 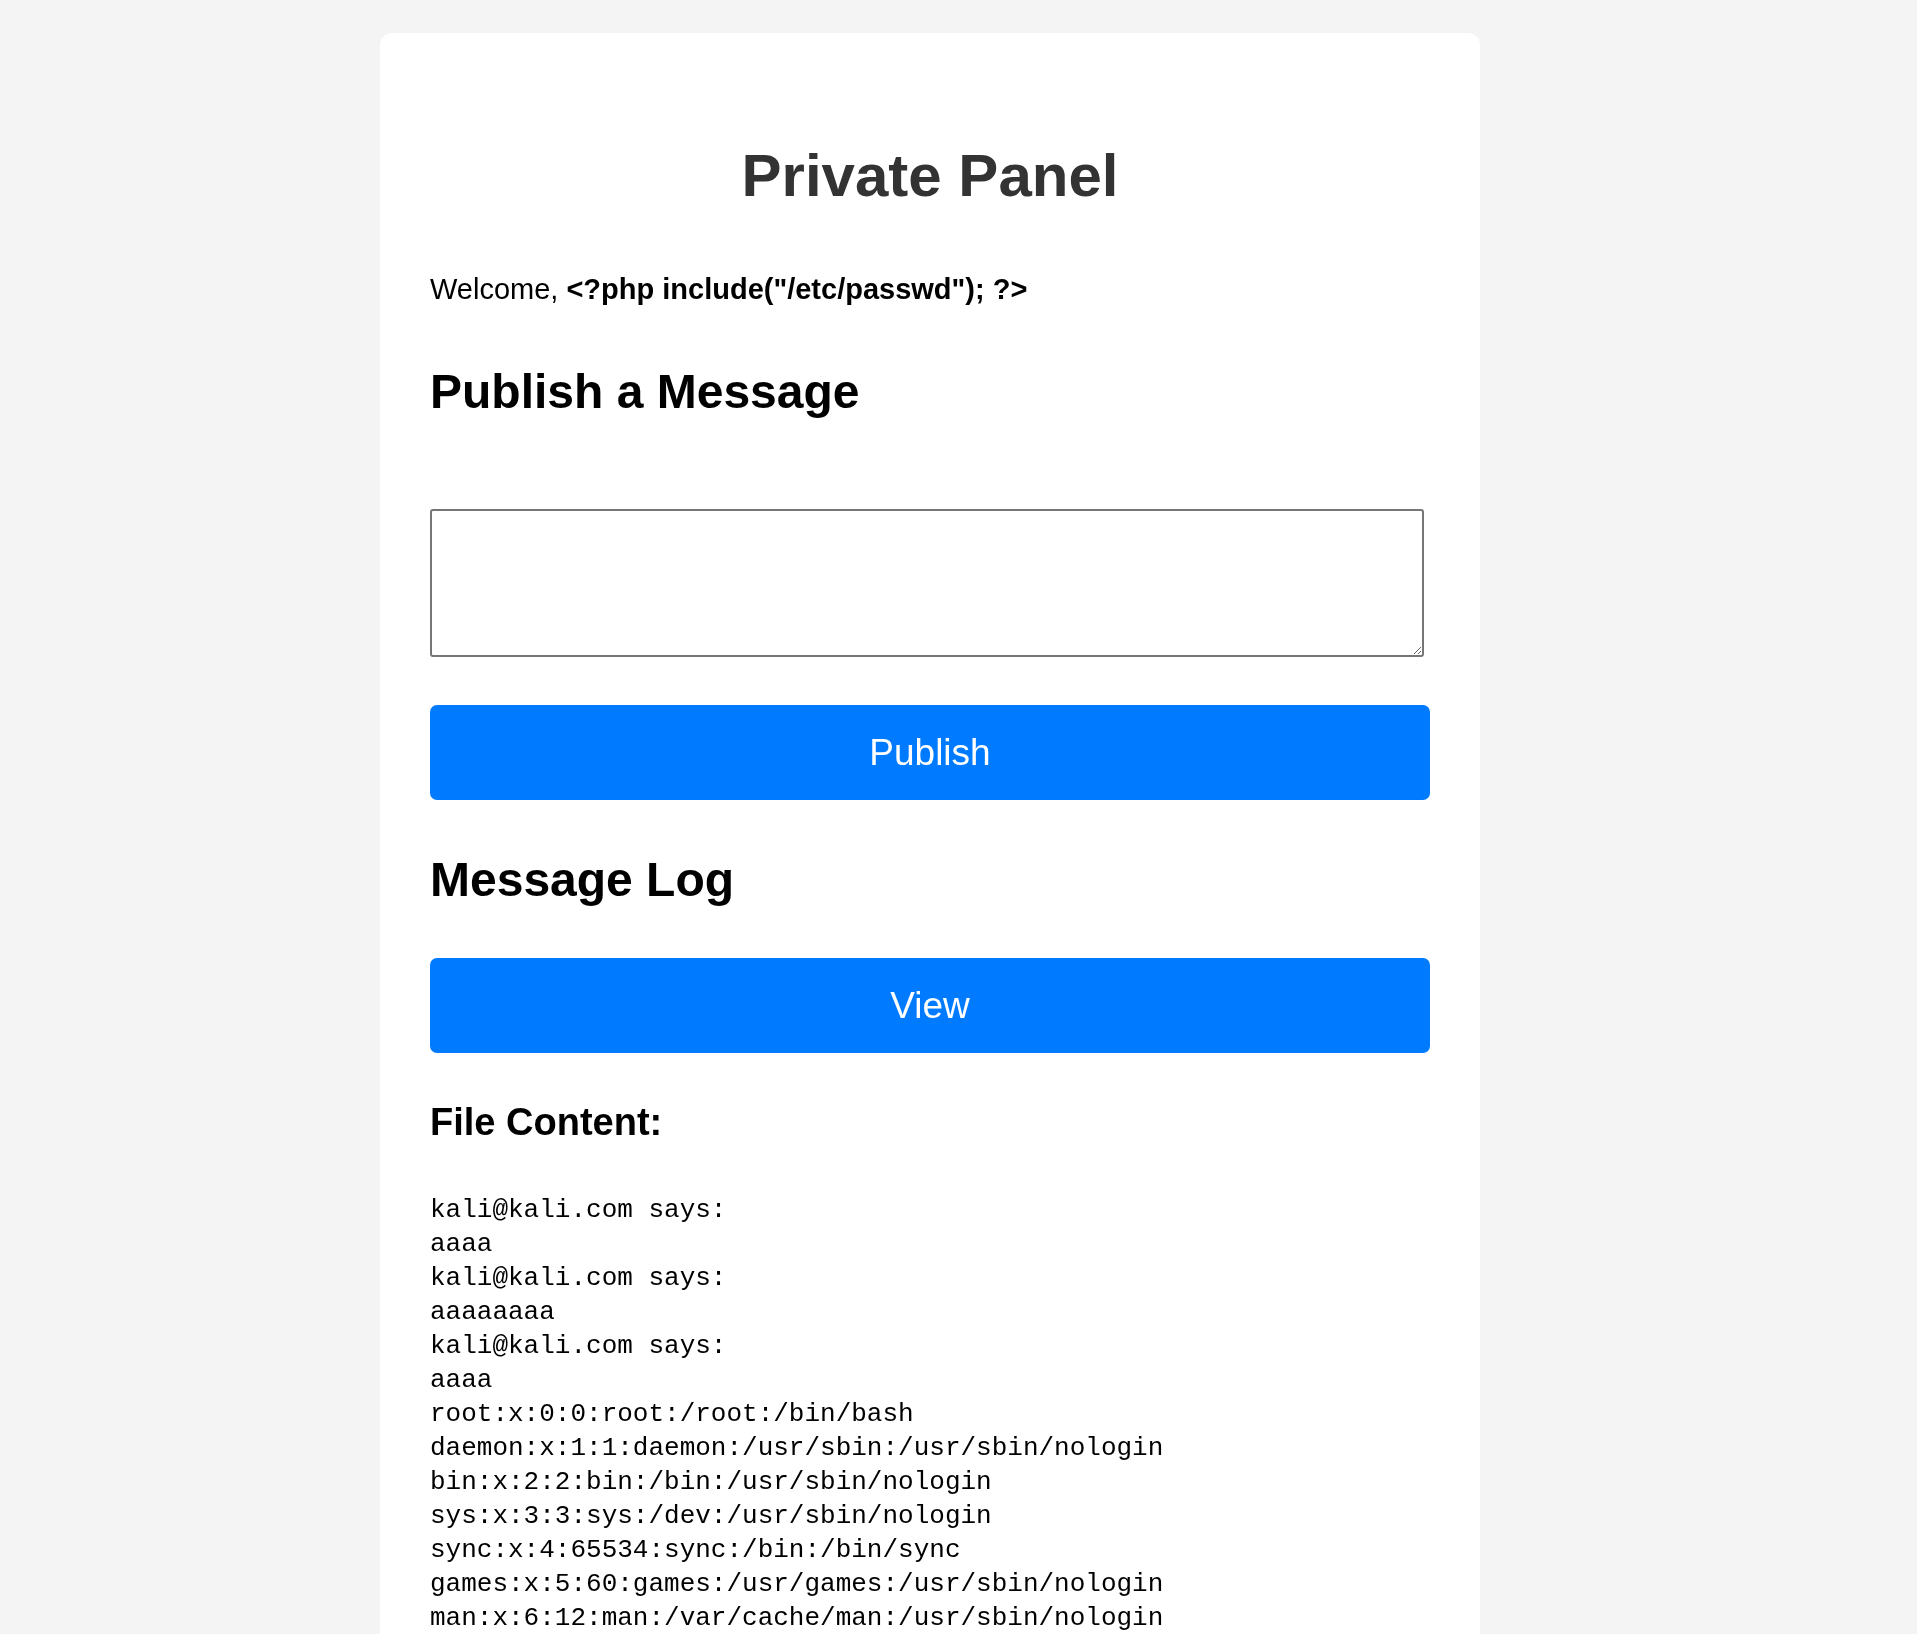 What do you see at coordinates (645, 391) in the screenshot?
I see `section-heading: Publish a Message` at bounding box center [645, 391].